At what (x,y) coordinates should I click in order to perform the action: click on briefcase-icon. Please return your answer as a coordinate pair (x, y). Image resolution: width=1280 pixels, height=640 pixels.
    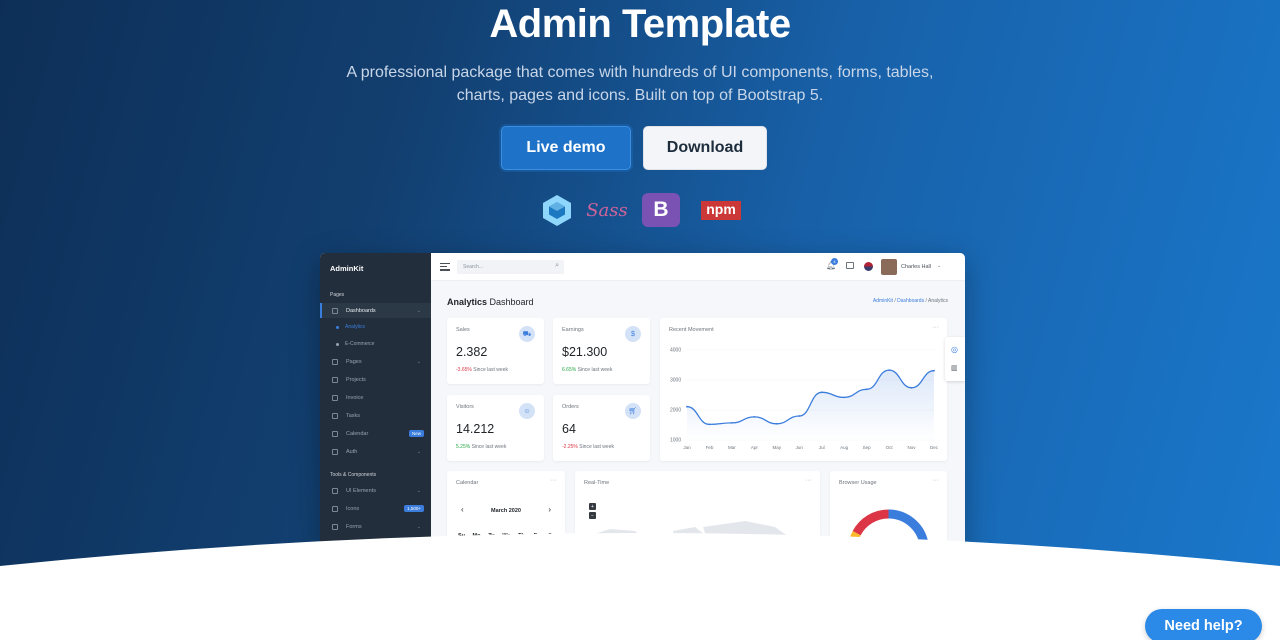
    Looking at the image, I should click on (335, 490).